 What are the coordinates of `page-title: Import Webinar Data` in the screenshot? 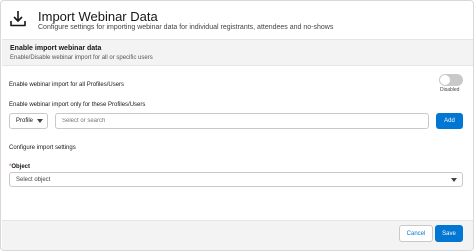 It's located at (98, 16).